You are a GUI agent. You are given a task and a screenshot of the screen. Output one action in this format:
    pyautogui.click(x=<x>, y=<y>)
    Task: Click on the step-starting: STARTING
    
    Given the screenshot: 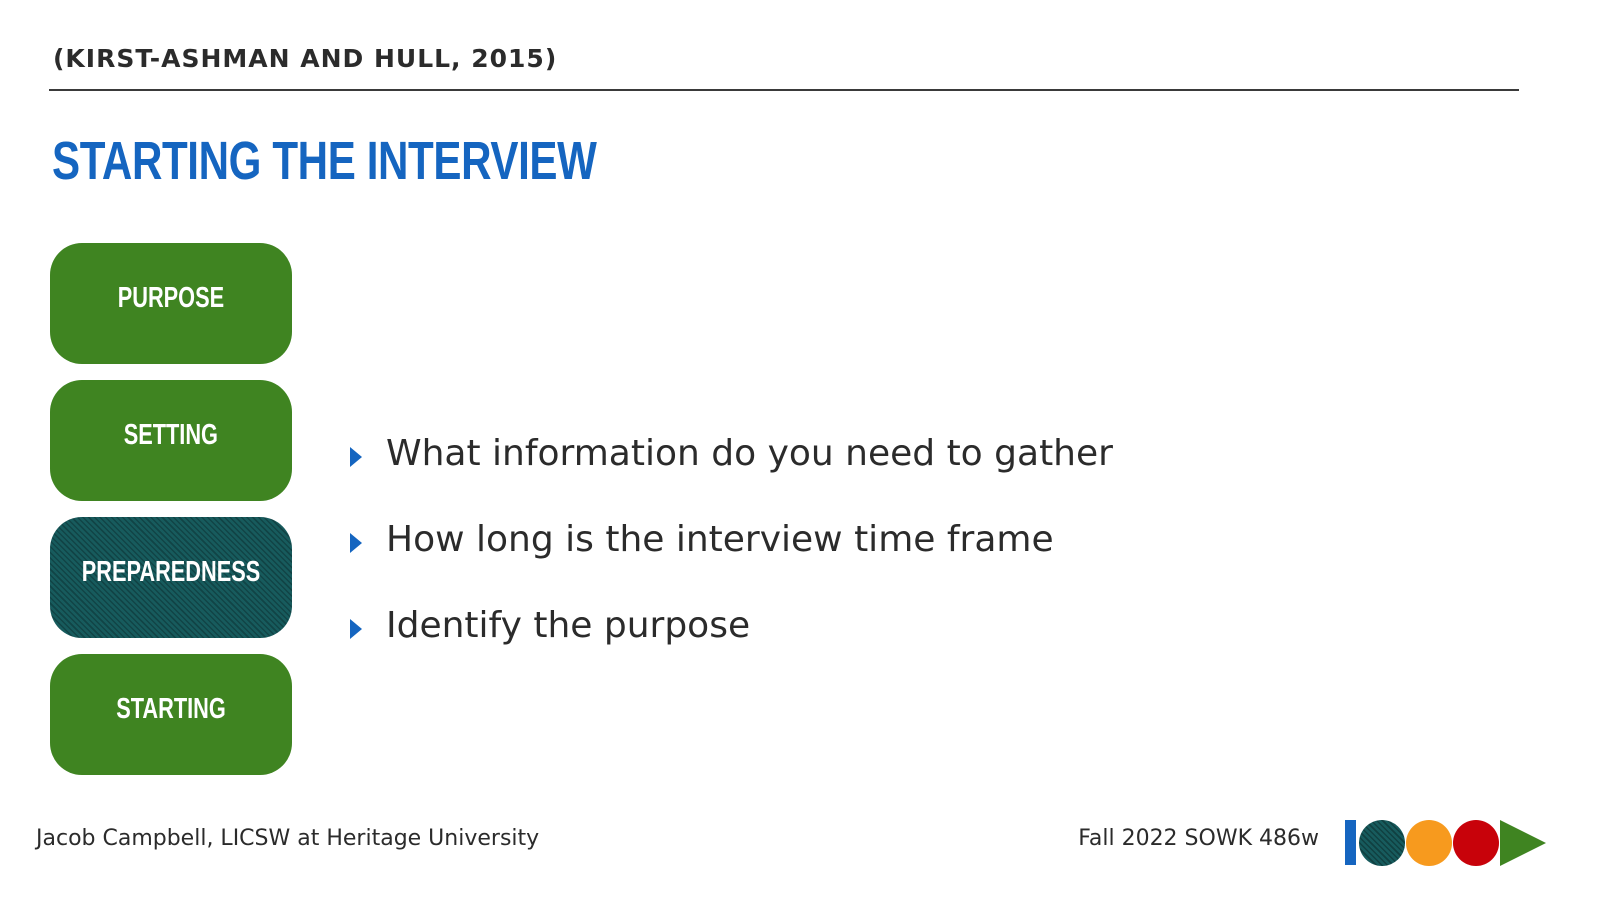 What is the action you would take?
    pyautogui.click(x=171, y=714)
    